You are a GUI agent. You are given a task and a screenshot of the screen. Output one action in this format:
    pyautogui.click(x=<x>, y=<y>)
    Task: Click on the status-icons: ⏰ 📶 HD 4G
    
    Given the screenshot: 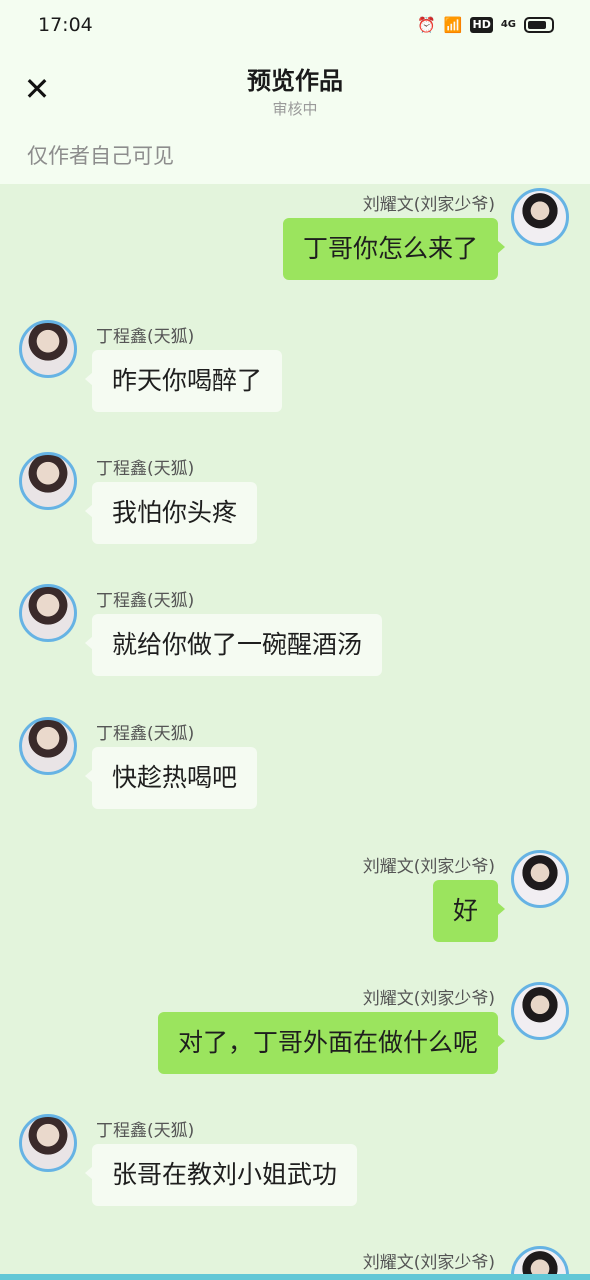 What is the action you would take?
    pyautogui.click(x=485, y=25)
    